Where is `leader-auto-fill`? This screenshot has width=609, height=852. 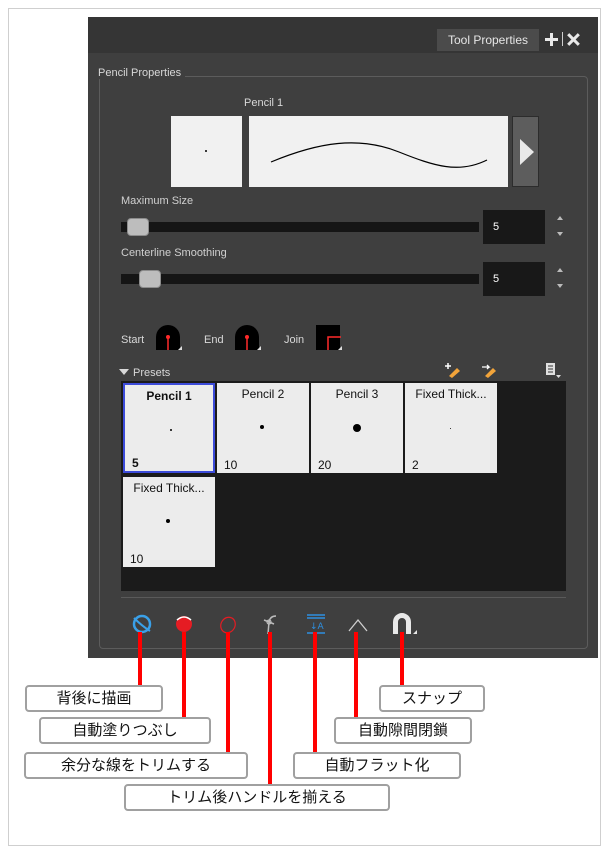
leader-auto-fill is located at coordinates (184, 674).